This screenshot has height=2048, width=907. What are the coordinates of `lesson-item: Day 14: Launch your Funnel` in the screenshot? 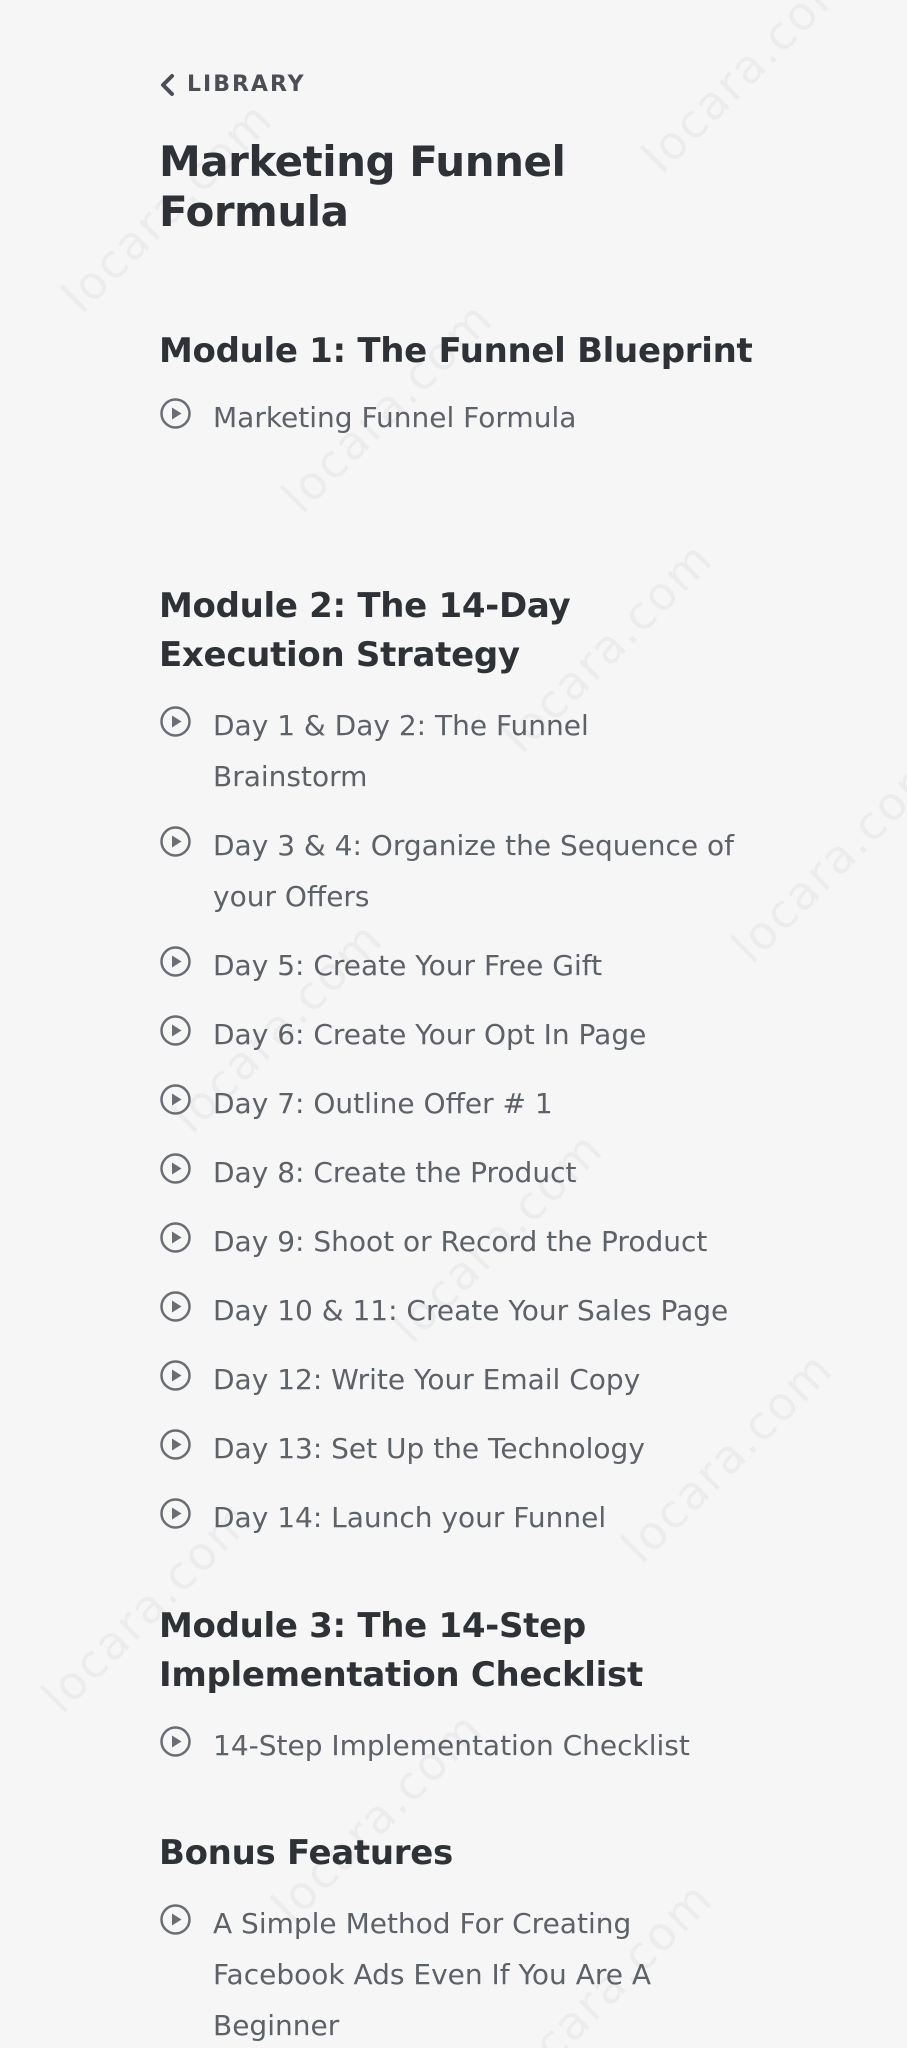 It's located at (459, 1517).